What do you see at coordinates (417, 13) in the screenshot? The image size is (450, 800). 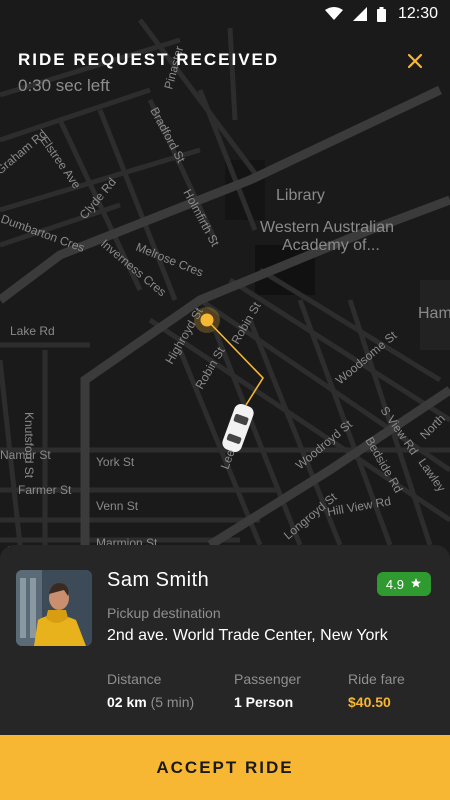 I see `status-time: 12:30` at bounding box center [417, 13].